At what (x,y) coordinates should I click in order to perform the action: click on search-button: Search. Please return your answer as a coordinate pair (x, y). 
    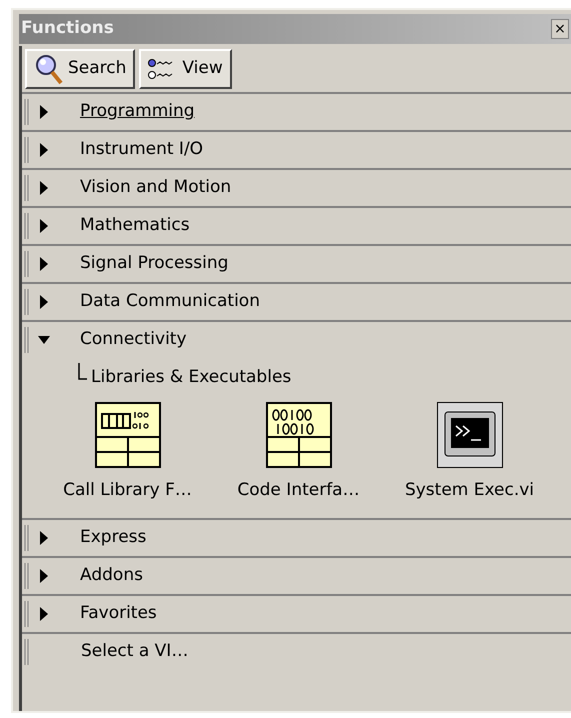
    Looking at the image, I should click on (80, 69).